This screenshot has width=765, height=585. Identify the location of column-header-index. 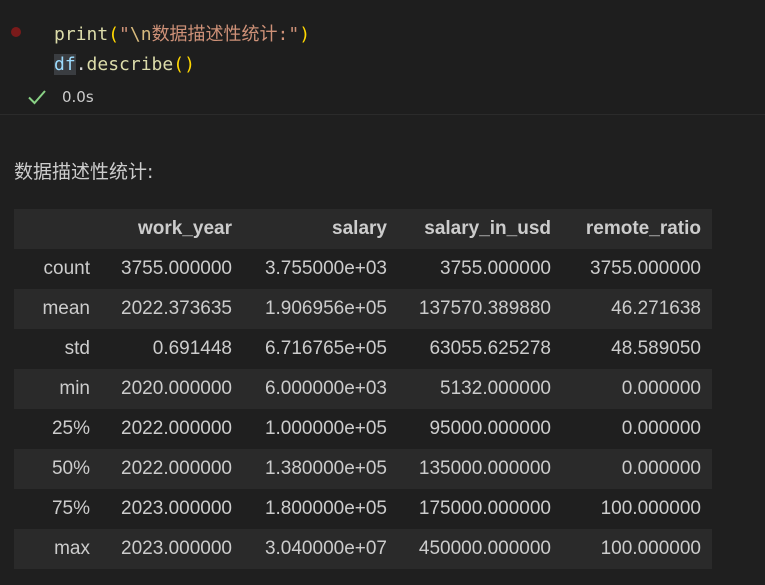
(57, 229).